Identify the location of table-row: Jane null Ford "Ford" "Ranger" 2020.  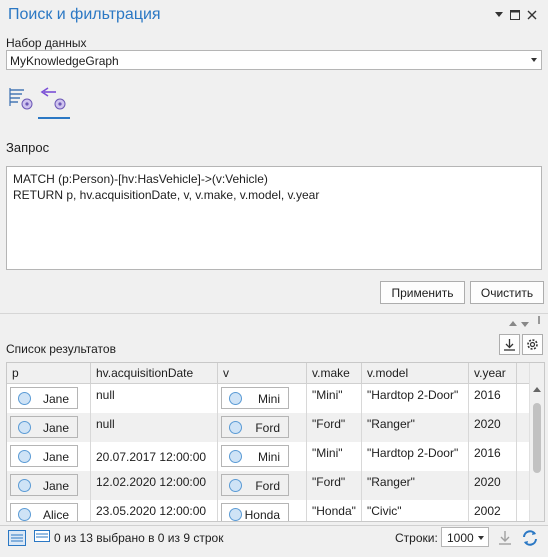
(269, 427).